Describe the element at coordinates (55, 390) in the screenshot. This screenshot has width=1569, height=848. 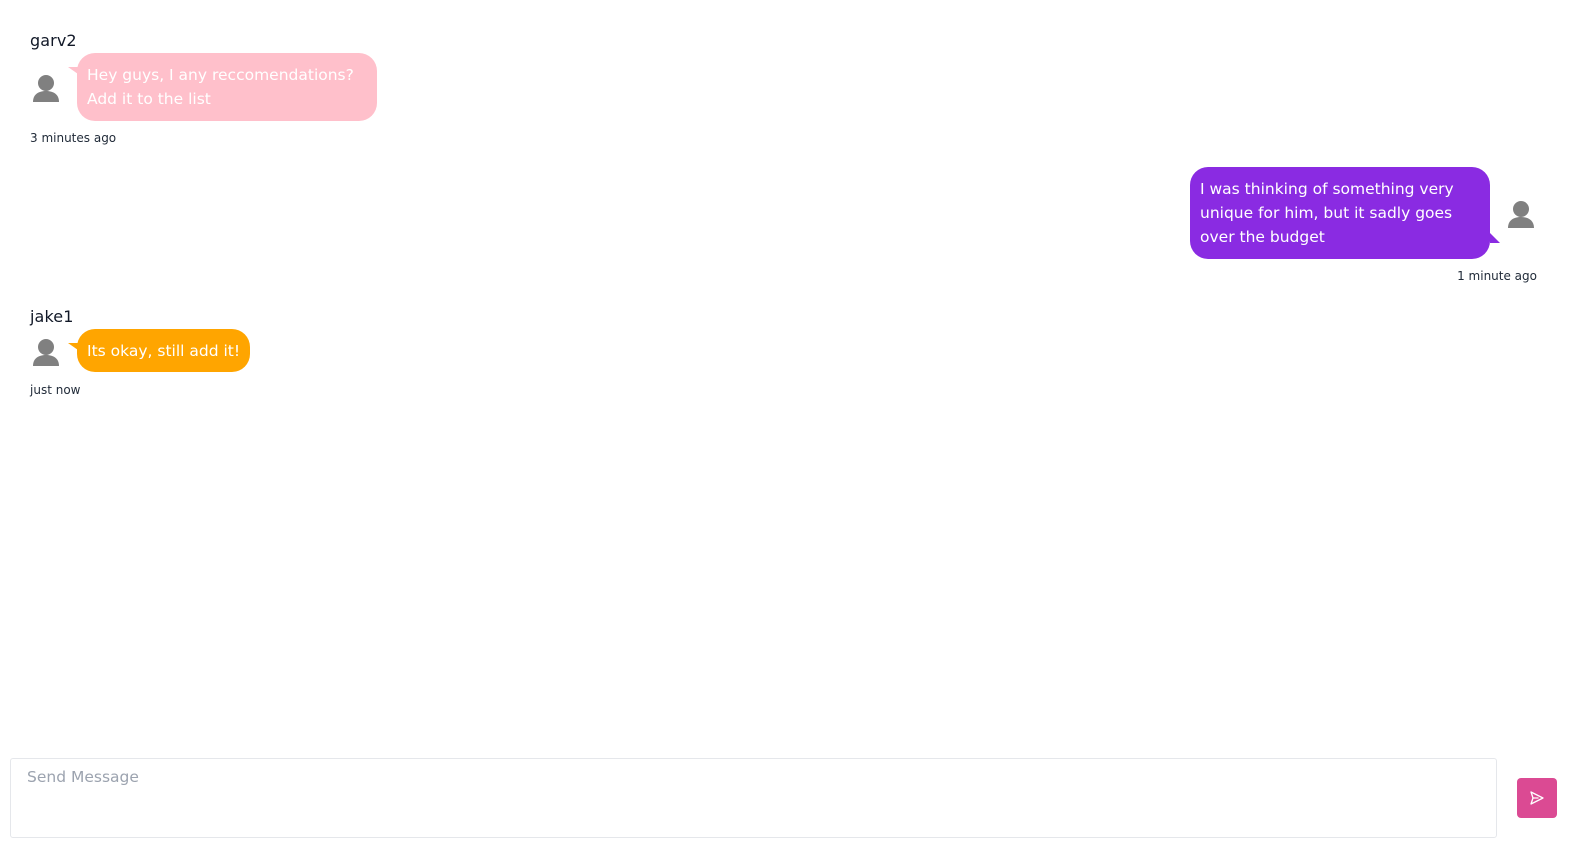
I see `message-timestamp: just now` at that location.